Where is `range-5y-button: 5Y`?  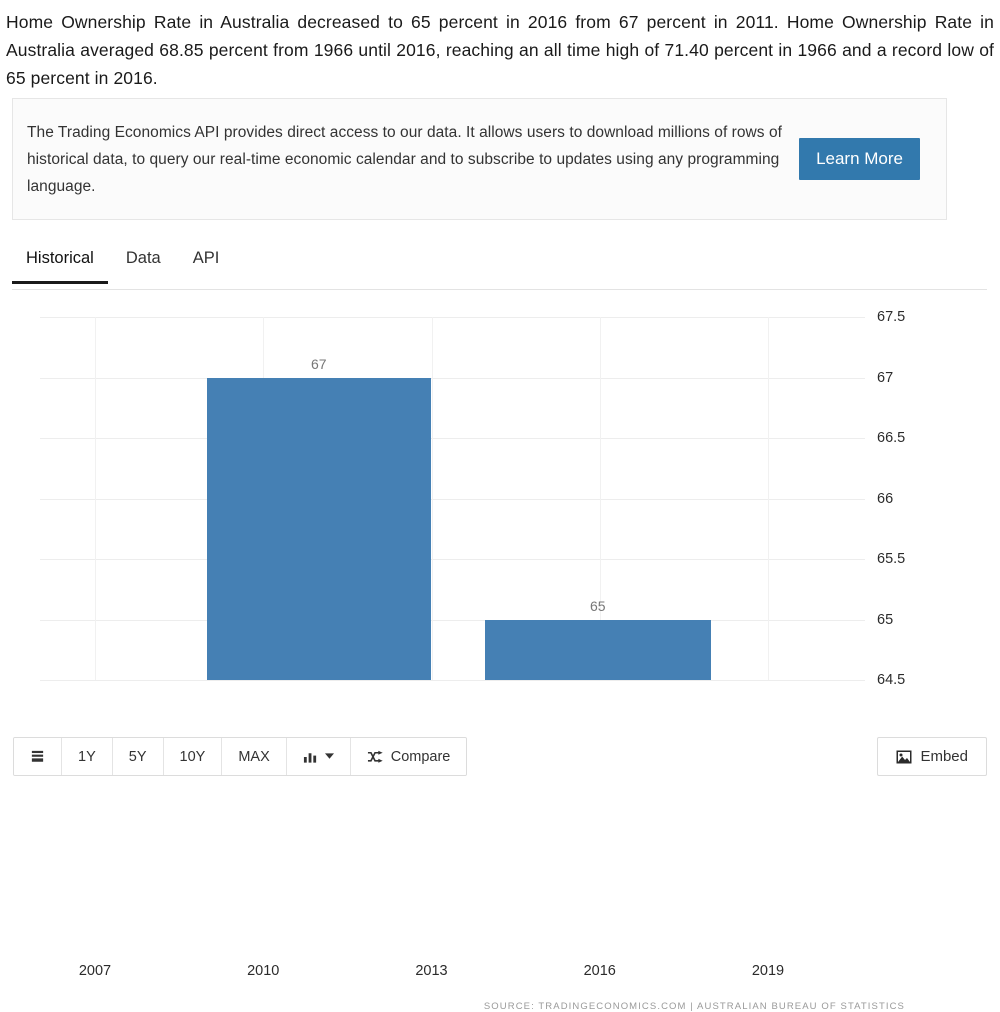 range-5y-button: 5Y is located at coordinates (138, 756).